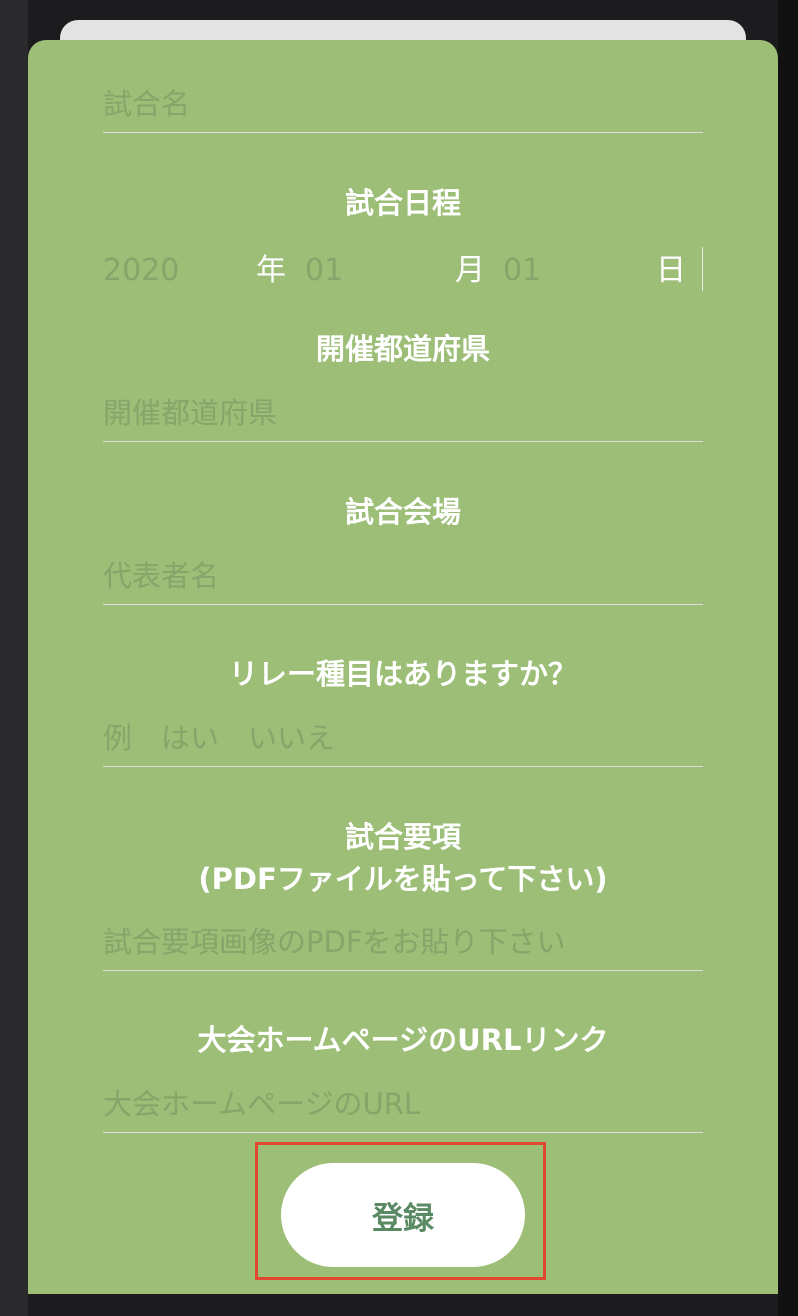 Image resolution: width=798 pixels, height=1316 pixels. Describe the element at coordinates (788, 658) in the screenshot. I see `right-edge` at that location.